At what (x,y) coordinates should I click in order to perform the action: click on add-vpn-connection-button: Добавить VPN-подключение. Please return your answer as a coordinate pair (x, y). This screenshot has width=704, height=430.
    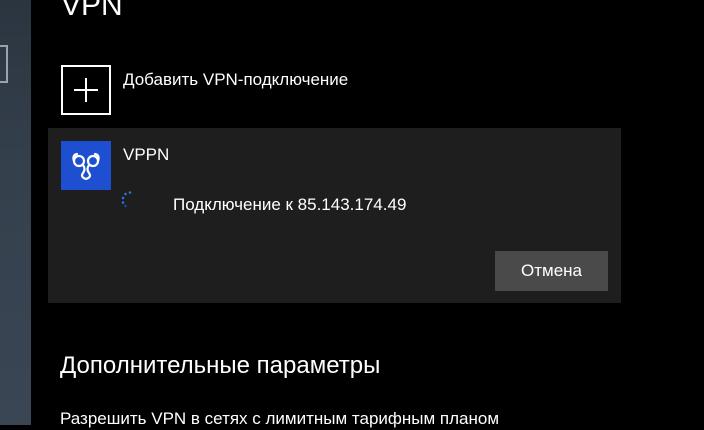
    Looking at the image, I should click on (204, 91).